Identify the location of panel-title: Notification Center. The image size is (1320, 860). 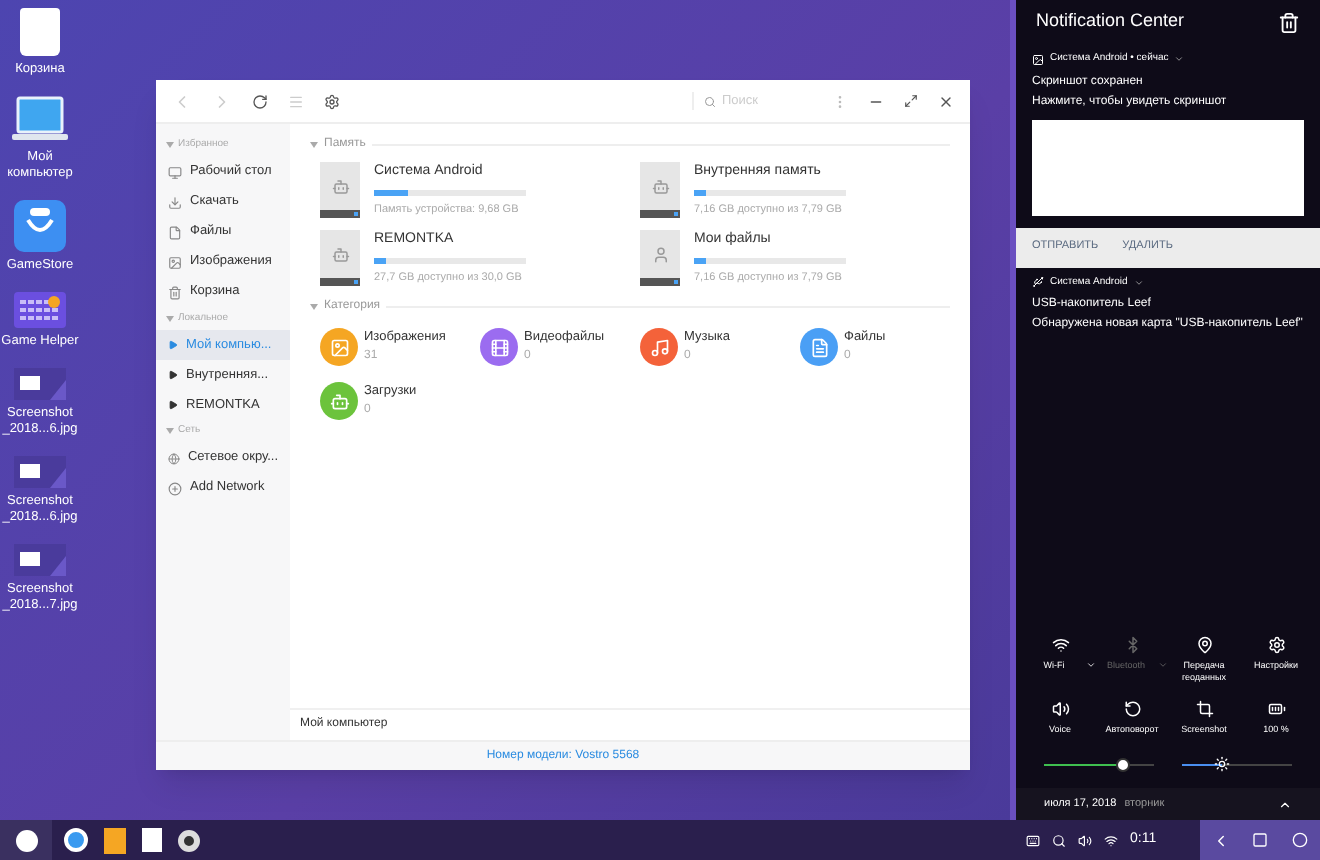
(1110, 21).